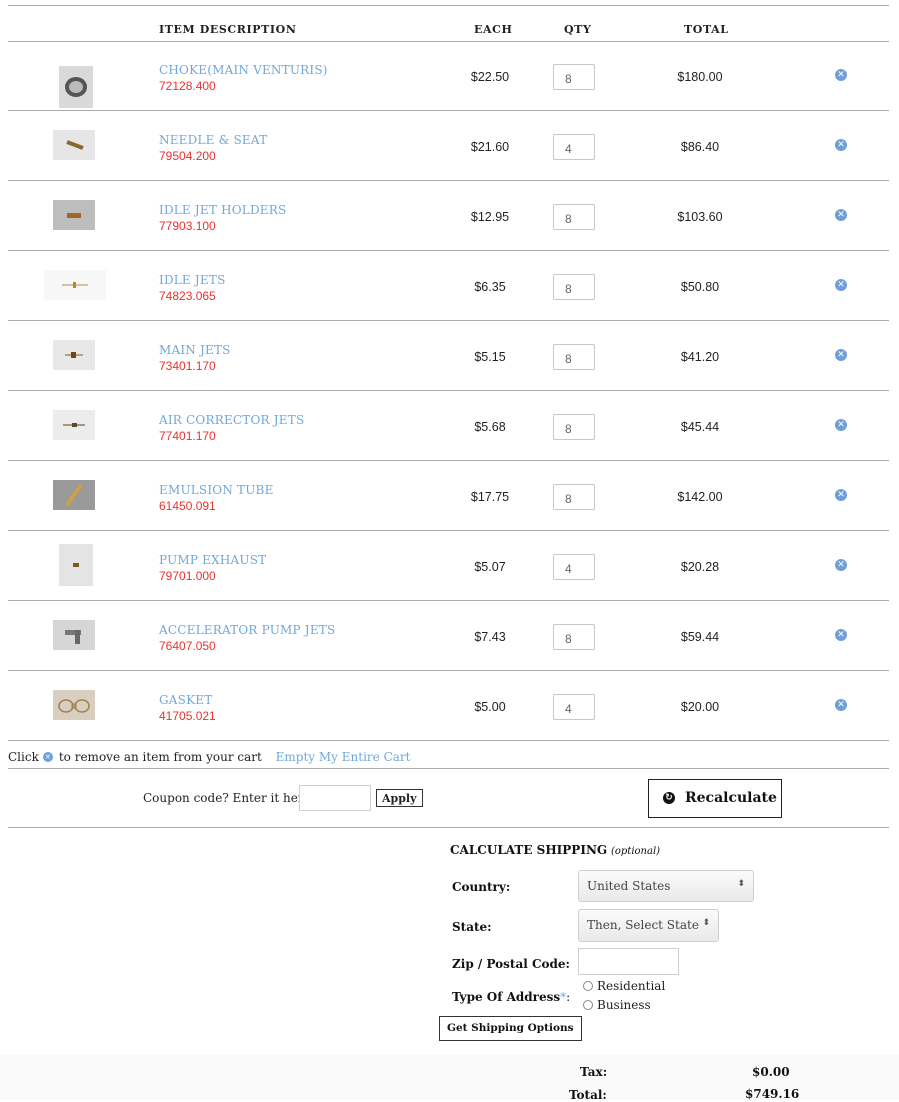  What do you see at coordinates (74, 705) in the screenshot?
I see `gasket-thumbnail` at bounding box center [74, 705].